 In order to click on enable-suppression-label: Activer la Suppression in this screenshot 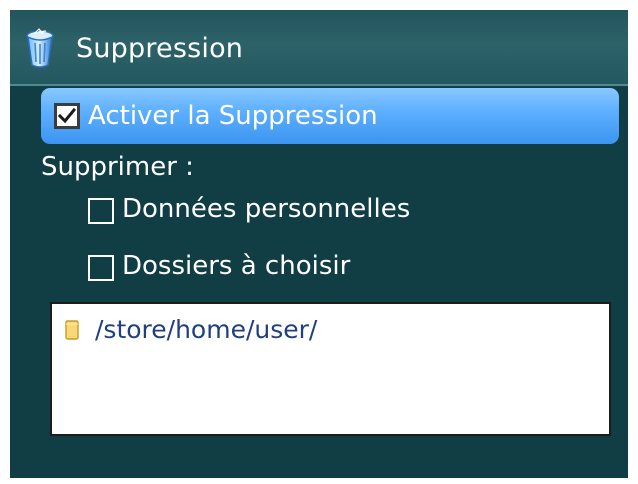, I will do `click(233, 116)`.